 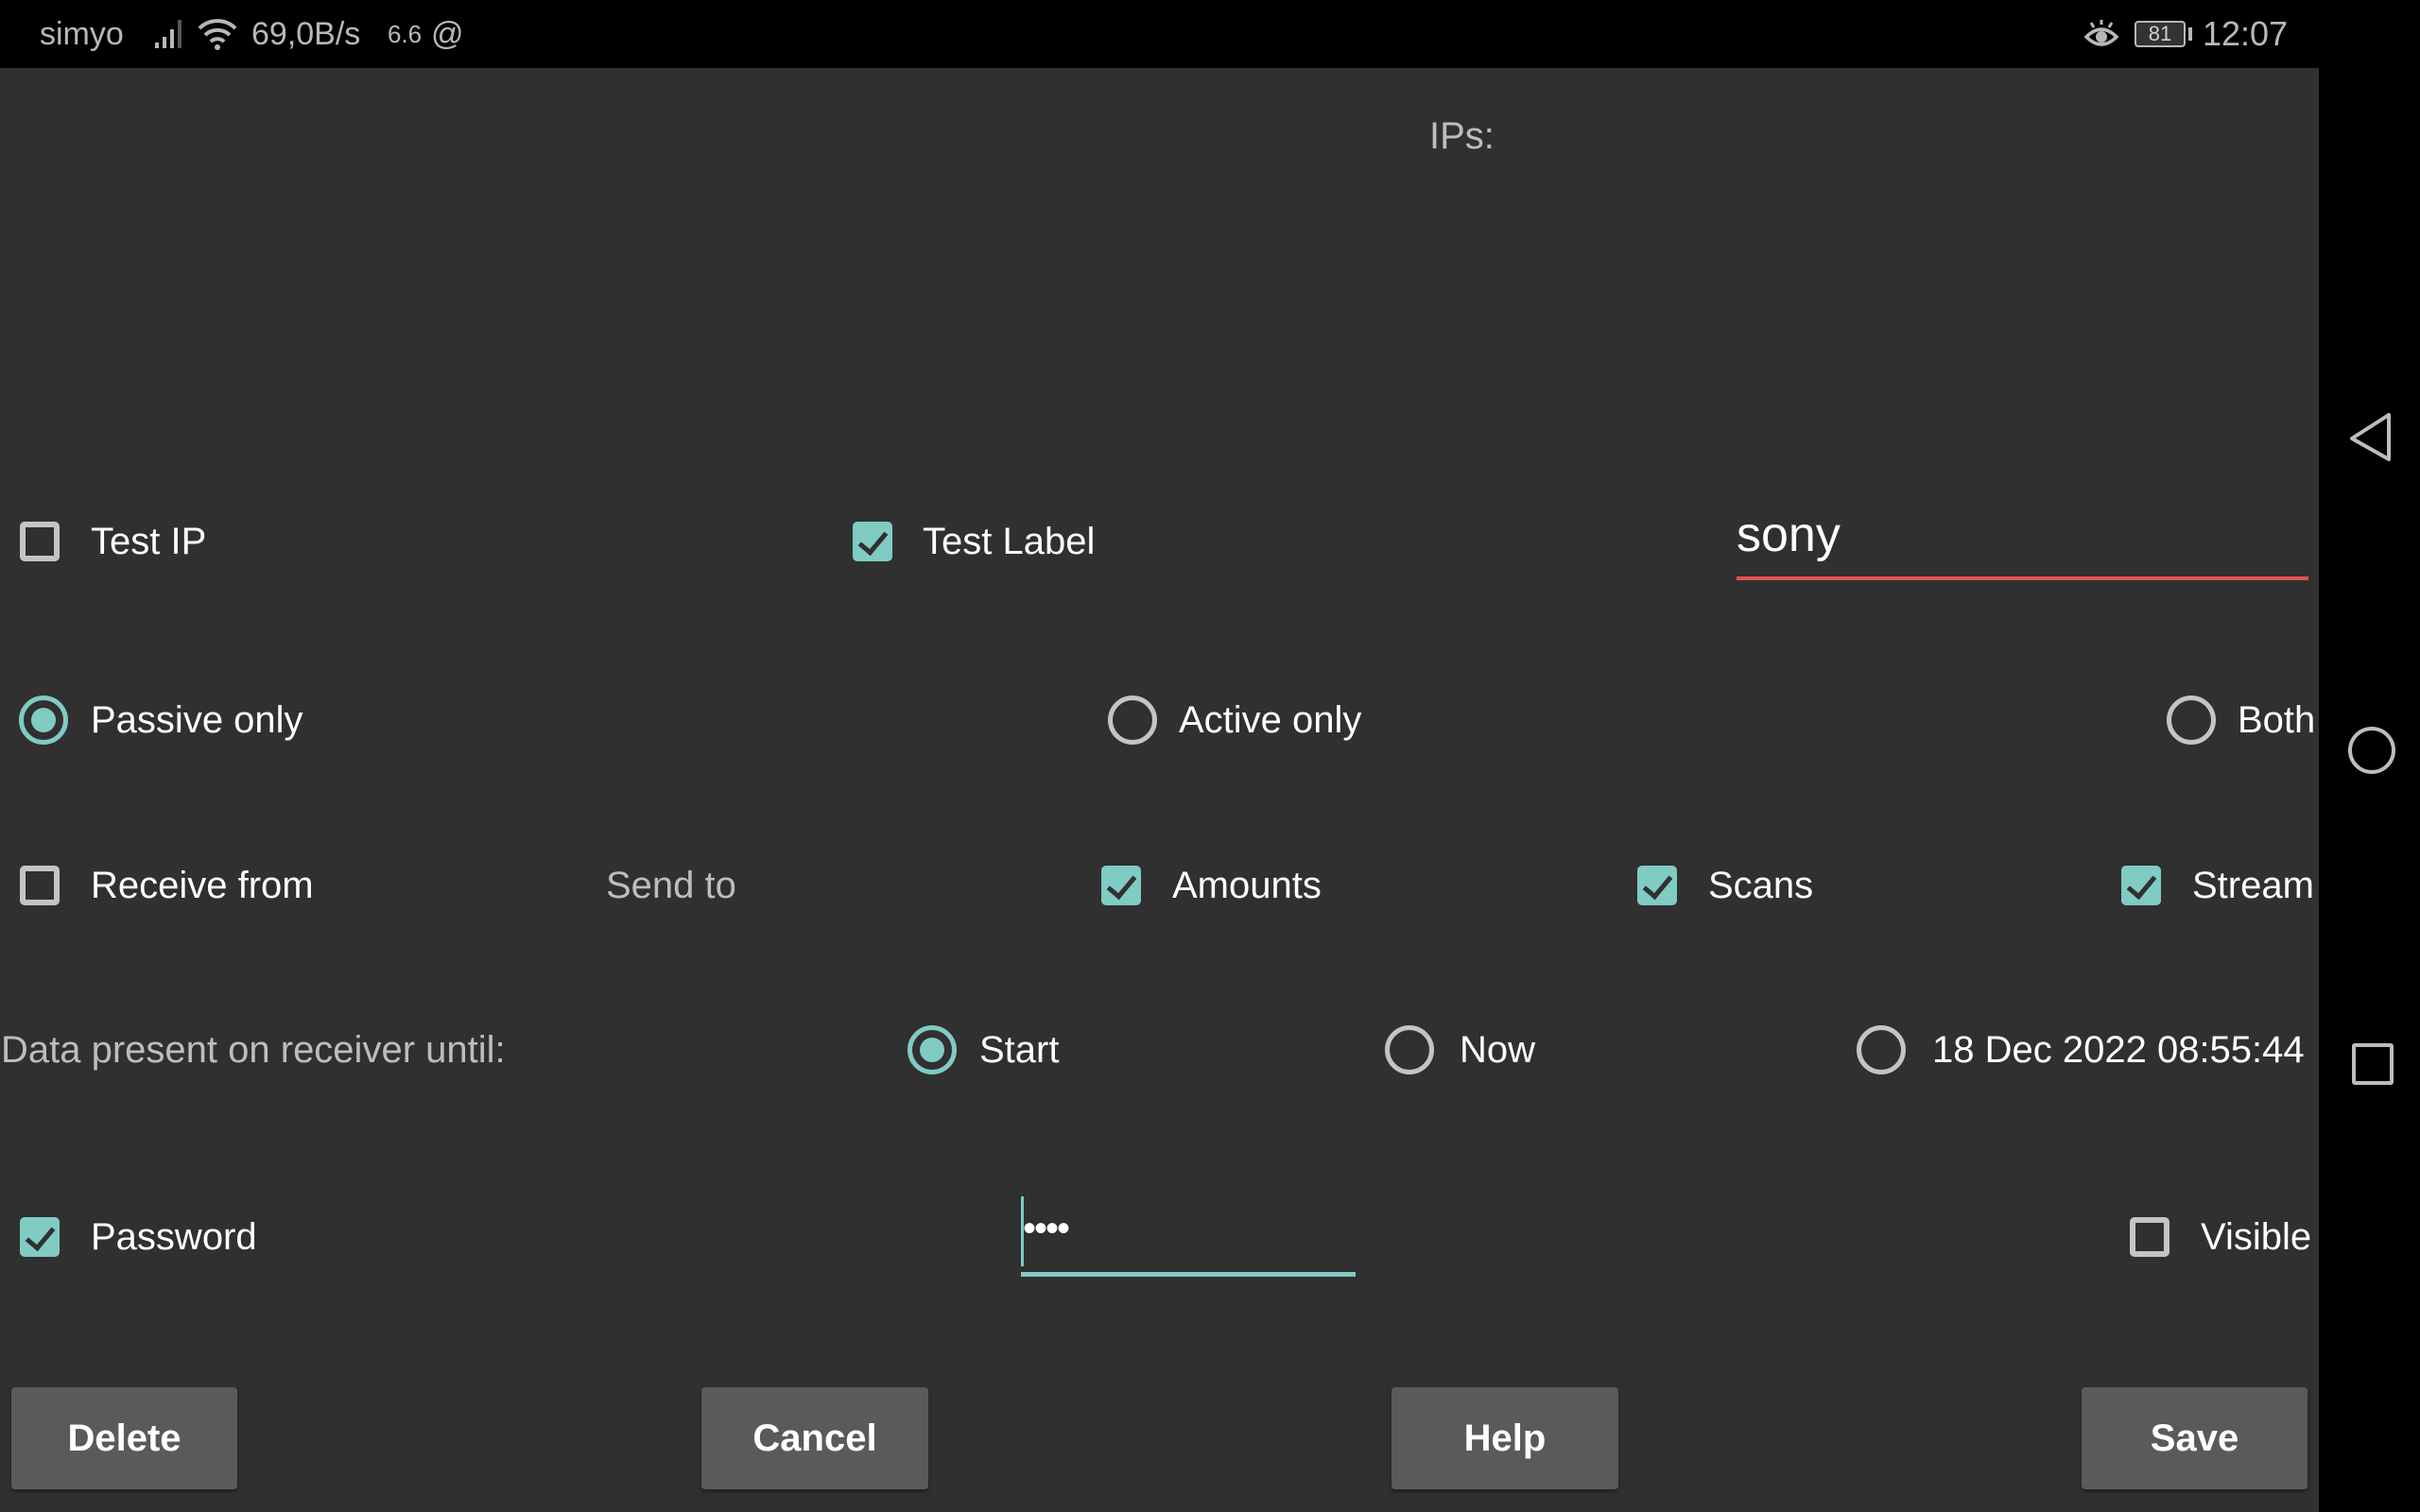 I want to click on eye-icon, so click(x=2101, y=34).